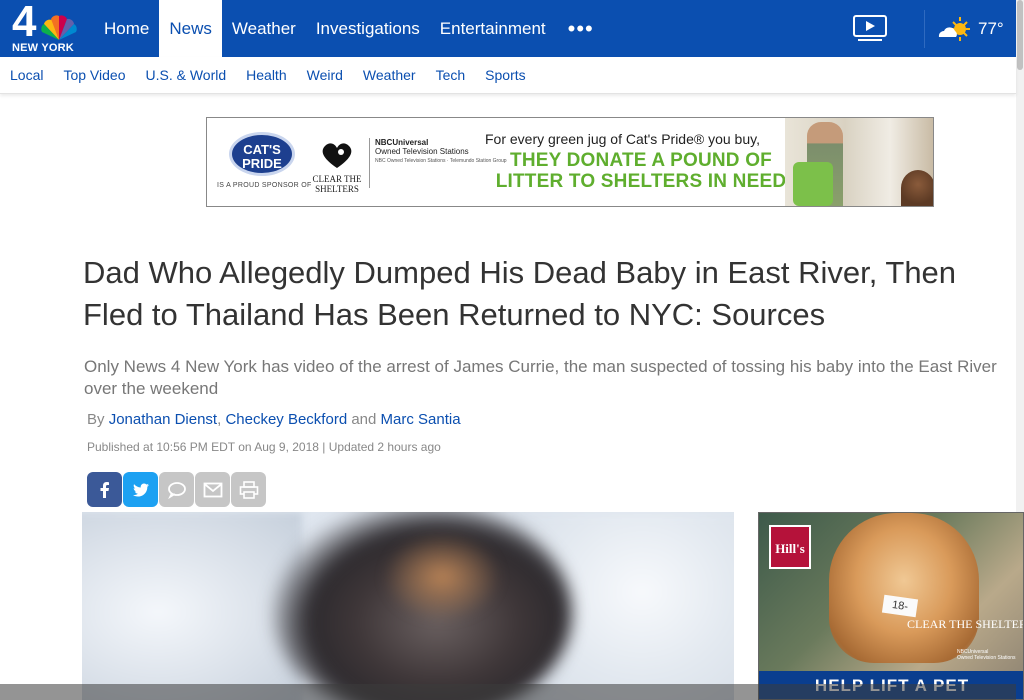 The image size is (1024, 700). Describe the element at coordinates (581, 28) in the screenshot. I see `more-menu-button: •••` at that location.